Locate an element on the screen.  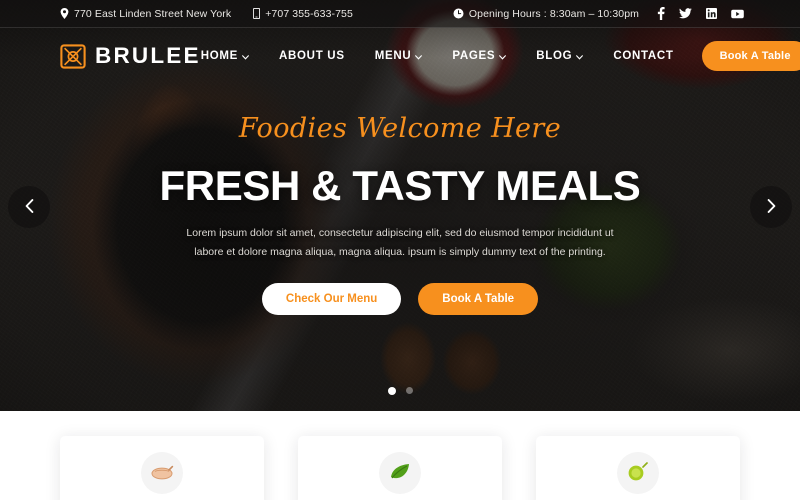
nav-item-blog-label: BLOG is located at coordinates (554, 56).